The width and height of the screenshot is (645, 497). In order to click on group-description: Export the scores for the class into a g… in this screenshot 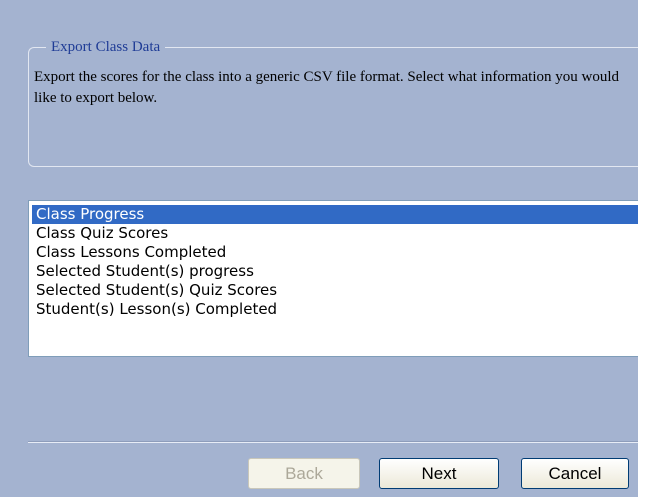, I will do `click(326, 87)`.